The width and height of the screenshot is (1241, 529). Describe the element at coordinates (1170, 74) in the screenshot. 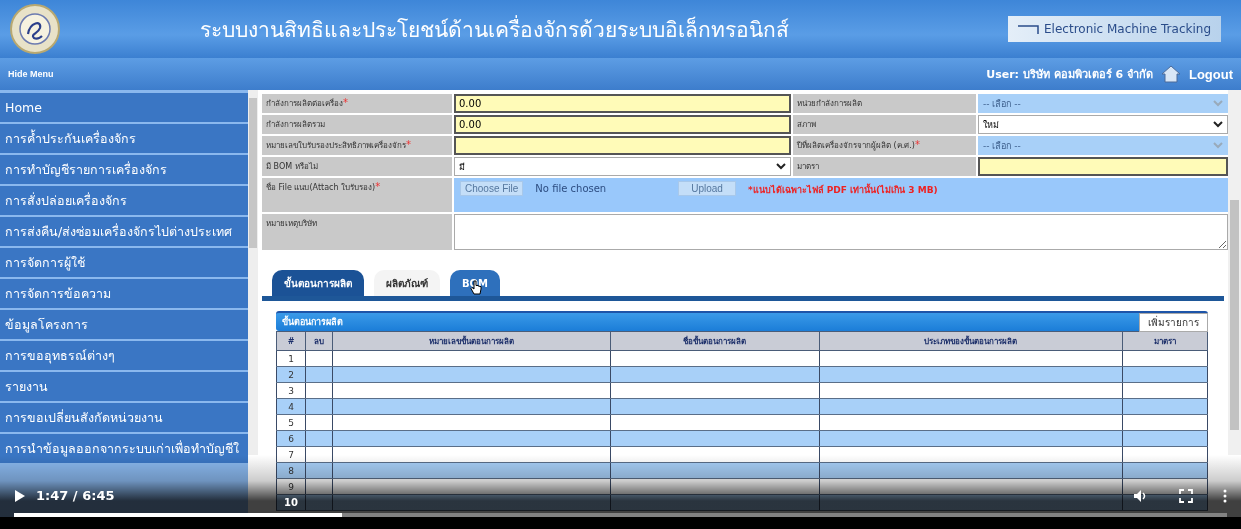

I see `home-icon` at that location.